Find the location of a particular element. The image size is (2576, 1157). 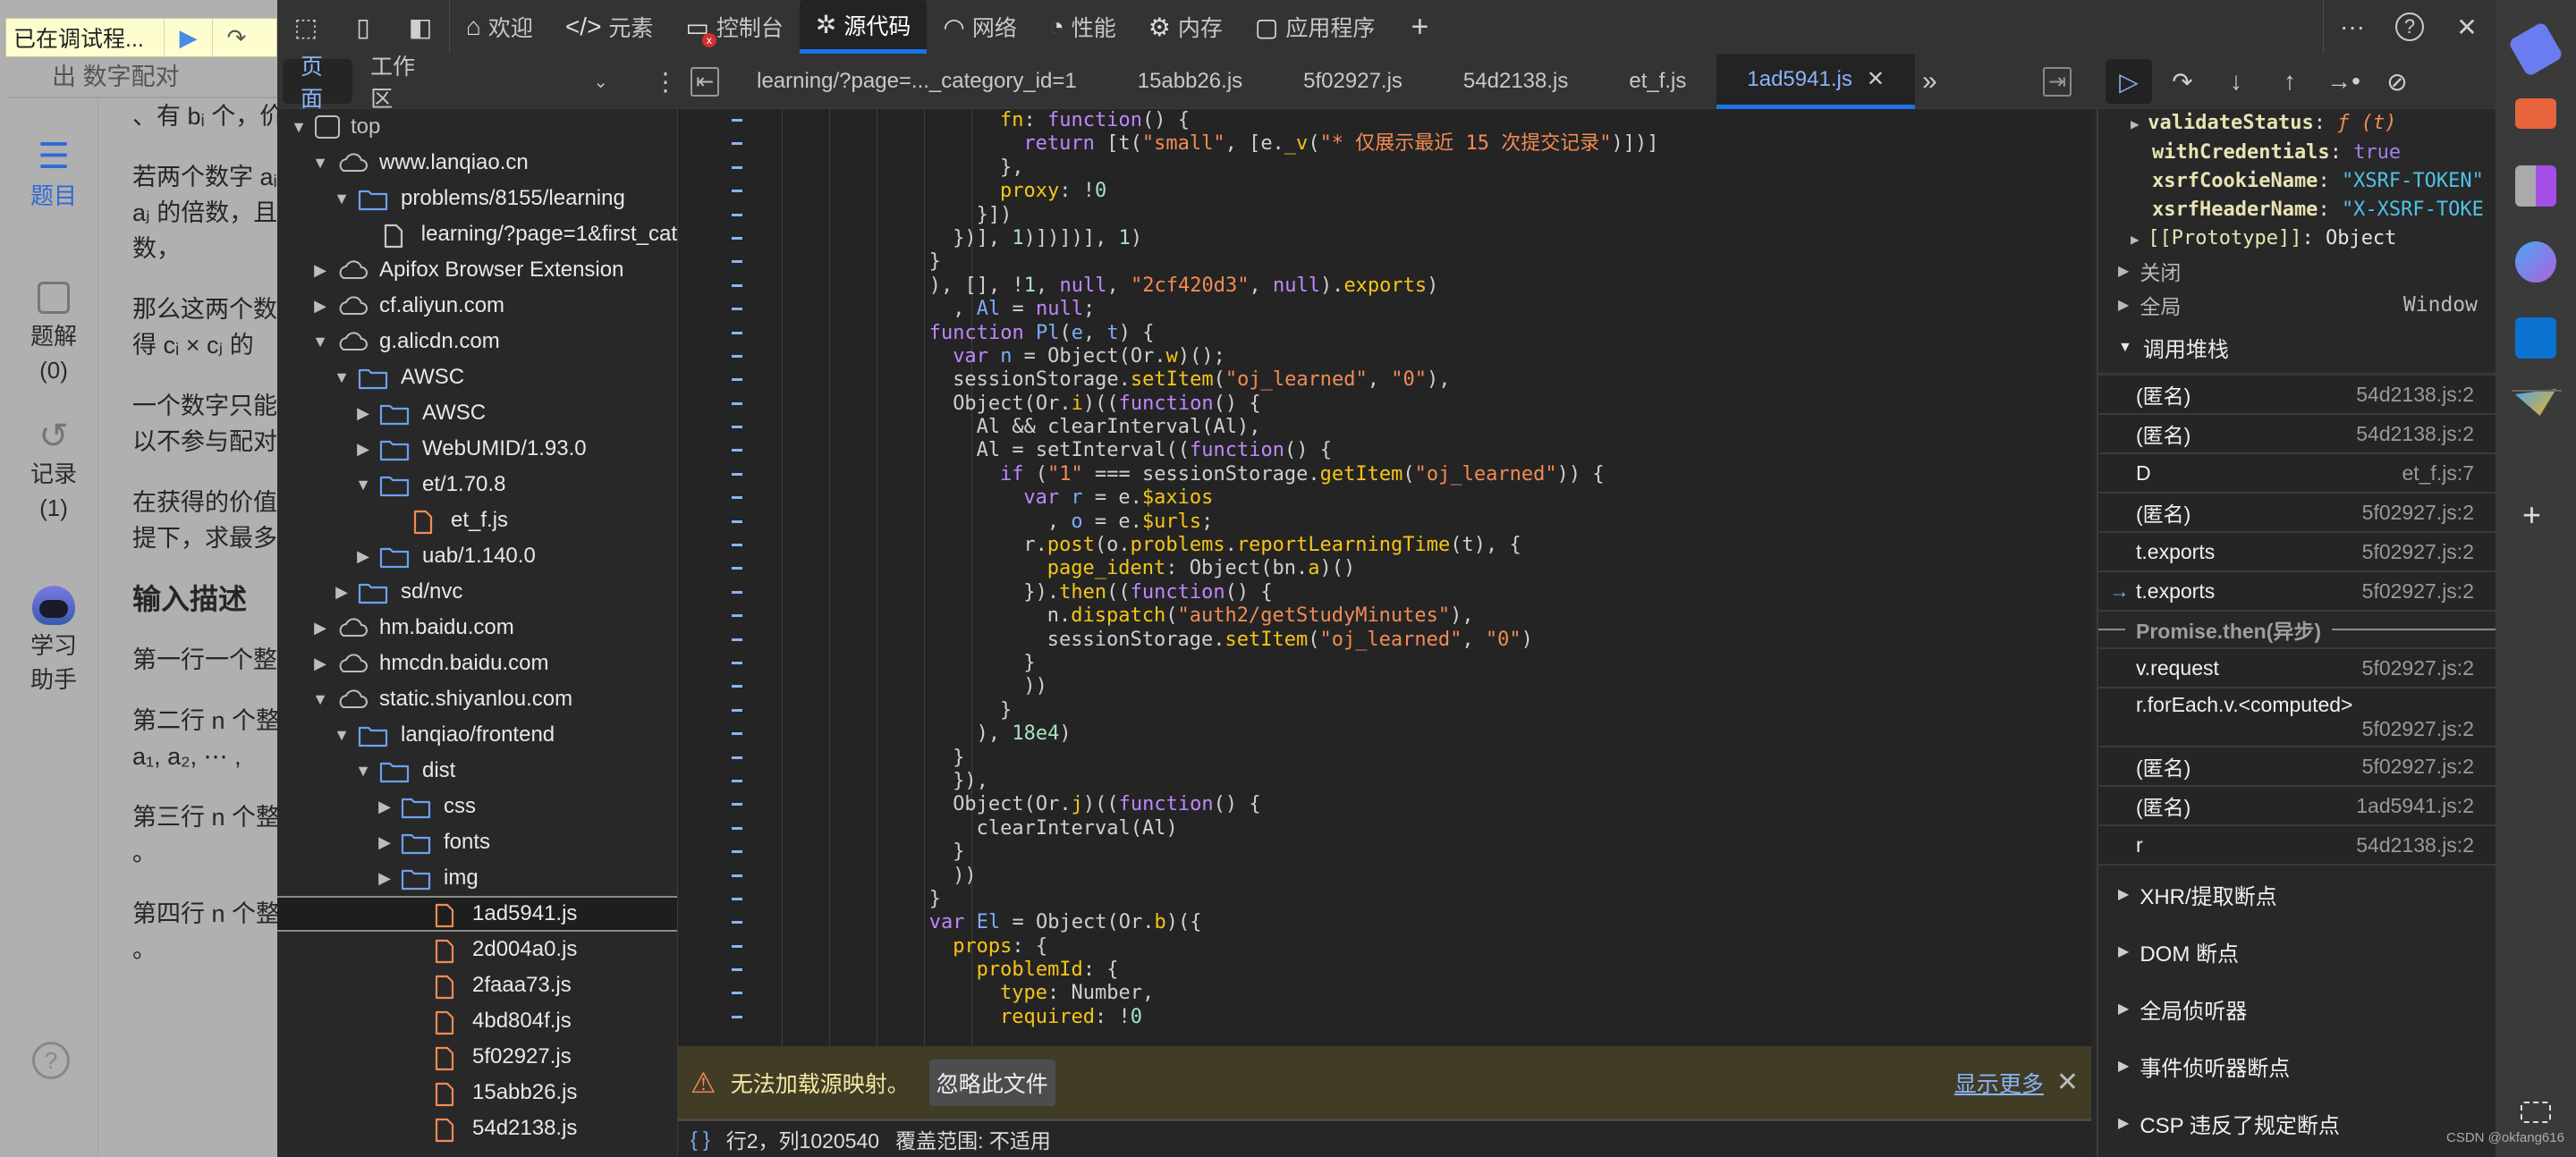

outlook-icon is located at coordinates (2535, 338).